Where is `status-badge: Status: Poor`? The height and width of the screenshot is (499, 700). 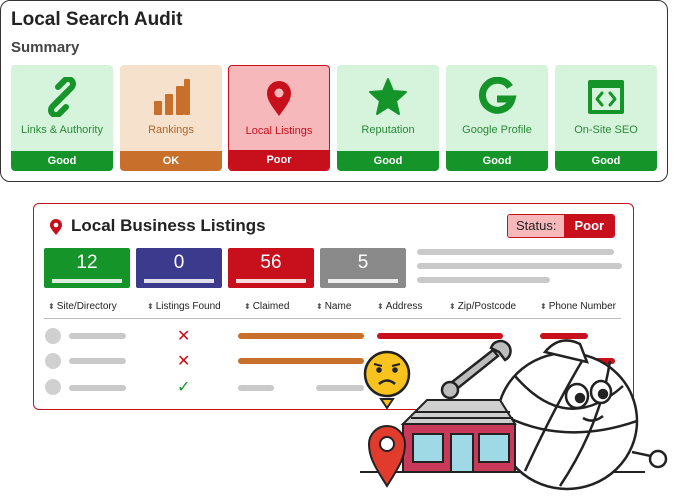
status-badge: Status: Poor is located at coordinates (561, 226).